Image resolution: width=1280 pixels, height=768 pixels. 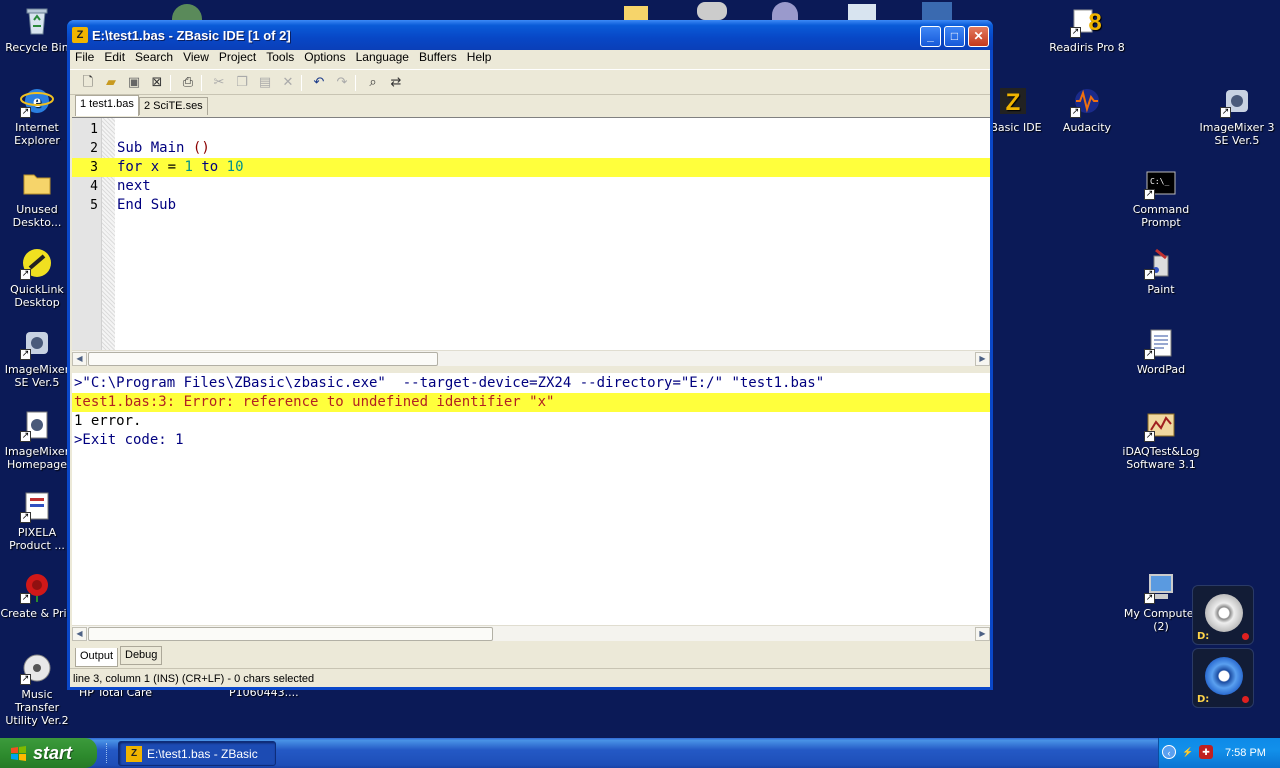 What do you see at coordinates (163, 205) in the screenshot?
I see `code-keyword: Sub` at bounding box center [163, 205].